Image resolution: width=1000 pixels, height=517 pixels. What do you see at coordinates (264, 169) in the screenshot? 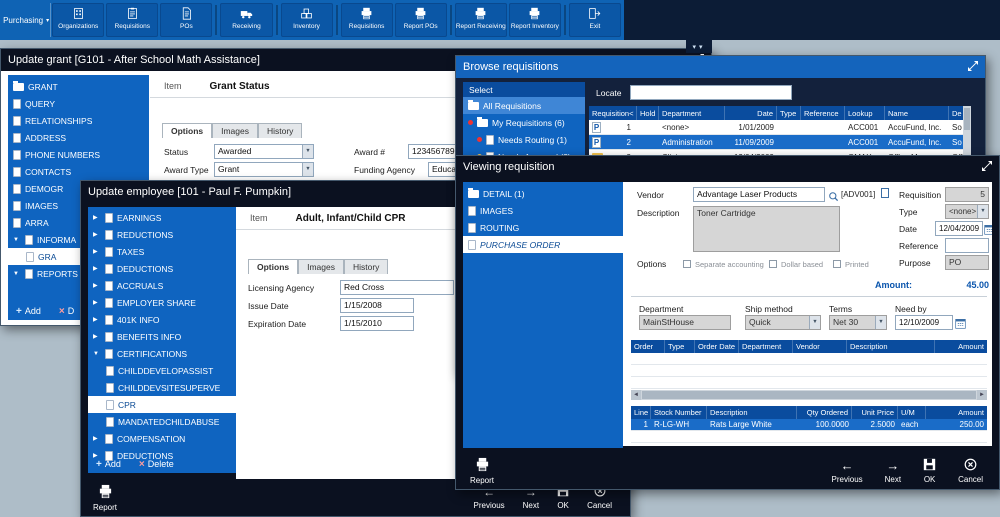
I see `award-type-combobox: Grant ▼` at bounding box center [264, 169].